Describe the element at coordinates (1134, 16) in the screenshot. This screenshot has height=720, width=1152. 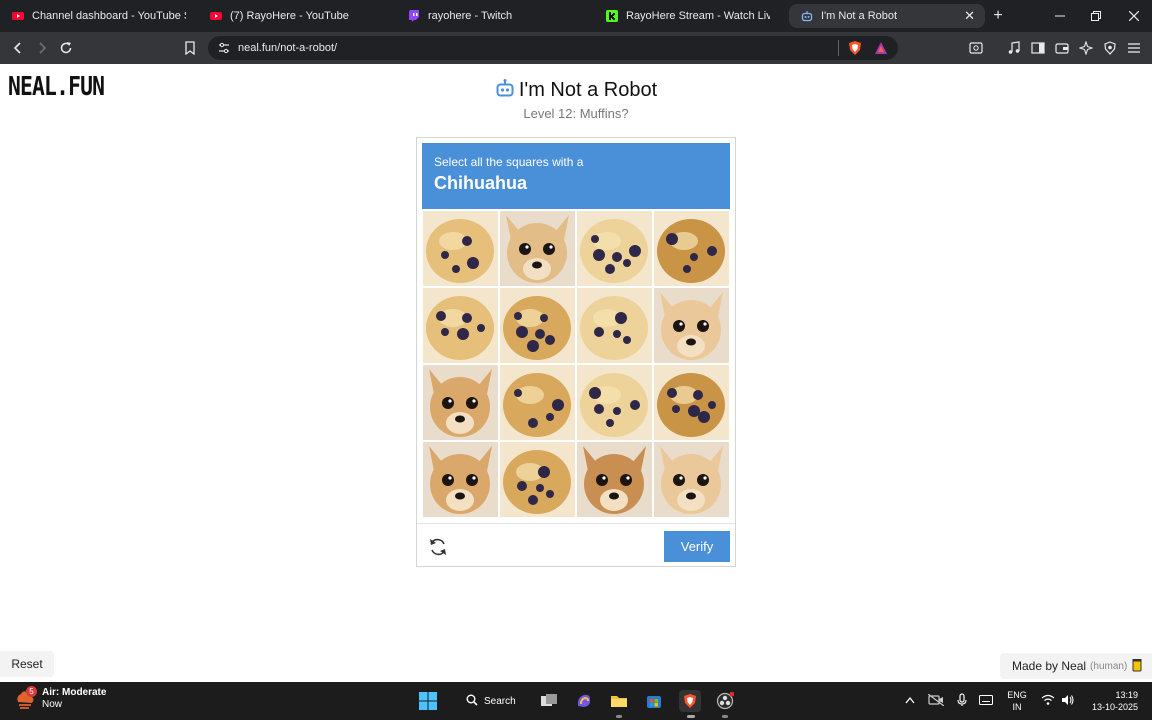
I see `close-window-icon` at that location.